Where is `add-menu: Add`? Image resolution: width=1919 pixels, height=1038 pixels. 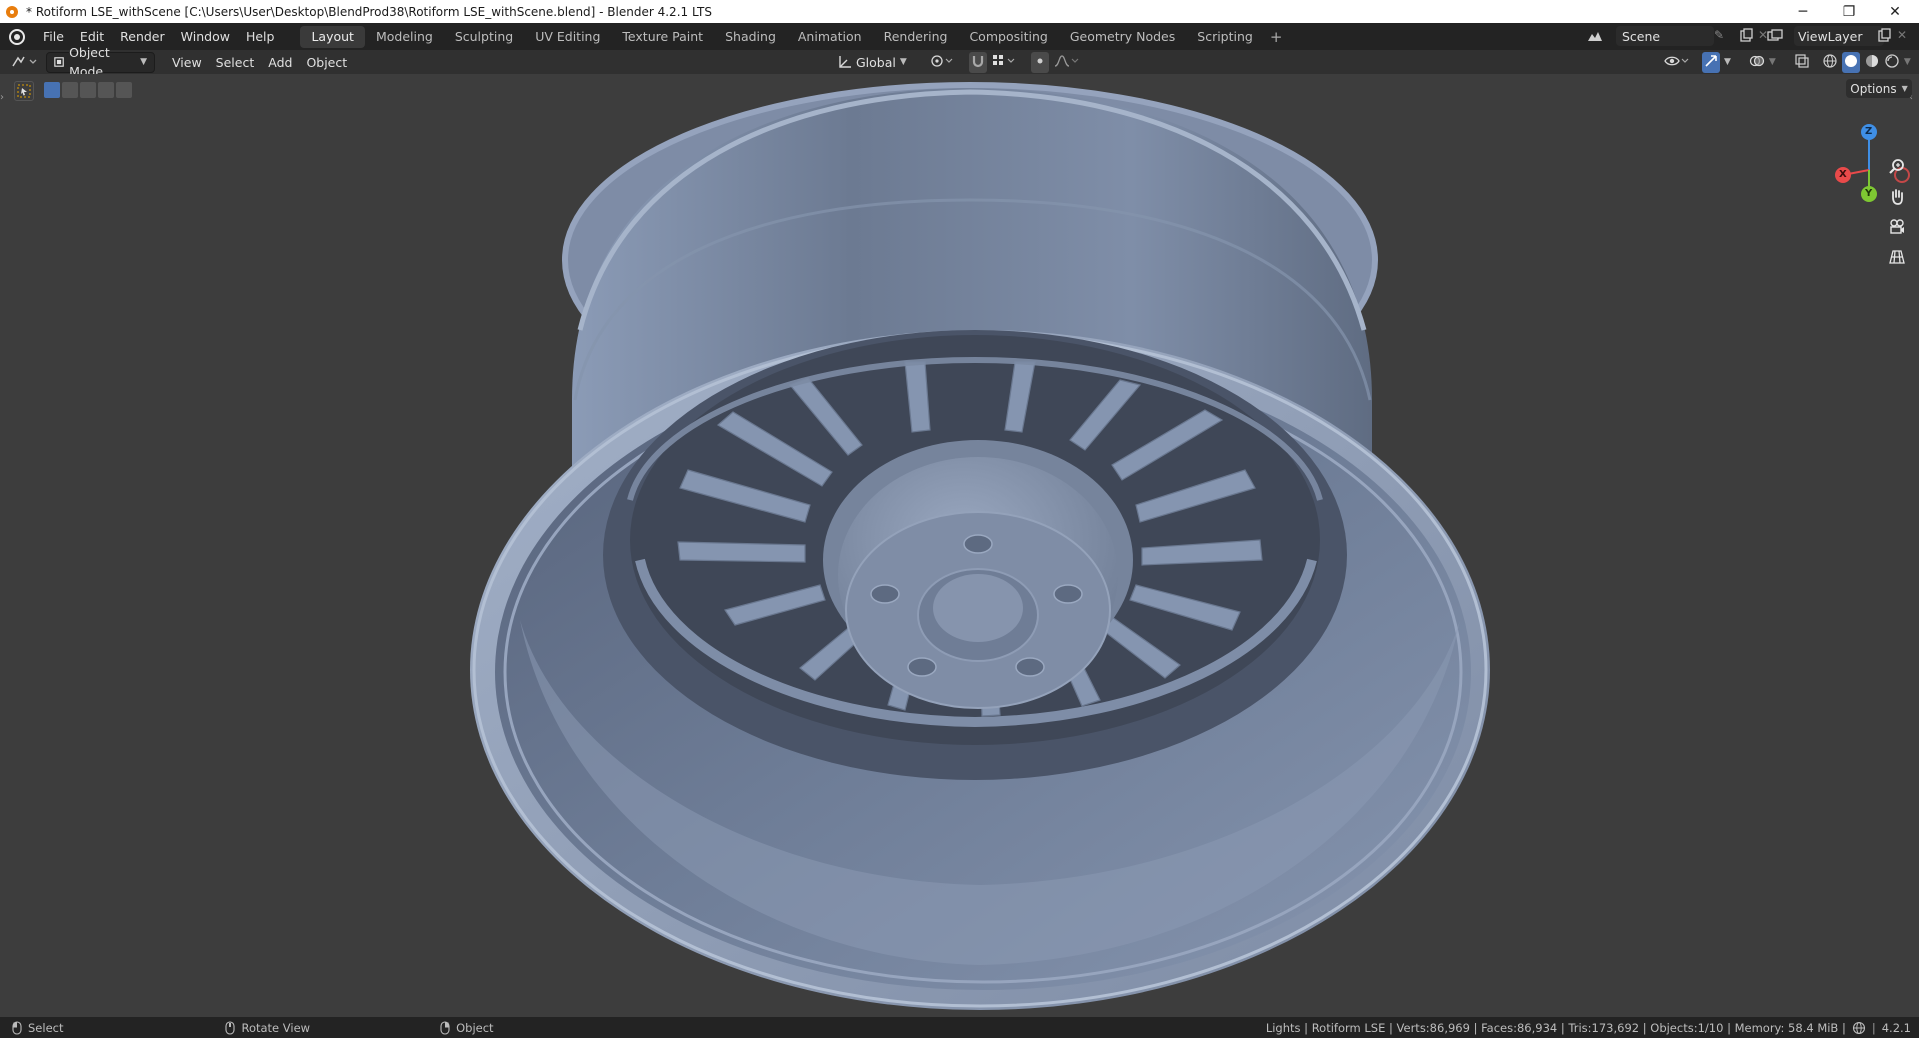
add-menu: Add is located at coordinates (280, 62).